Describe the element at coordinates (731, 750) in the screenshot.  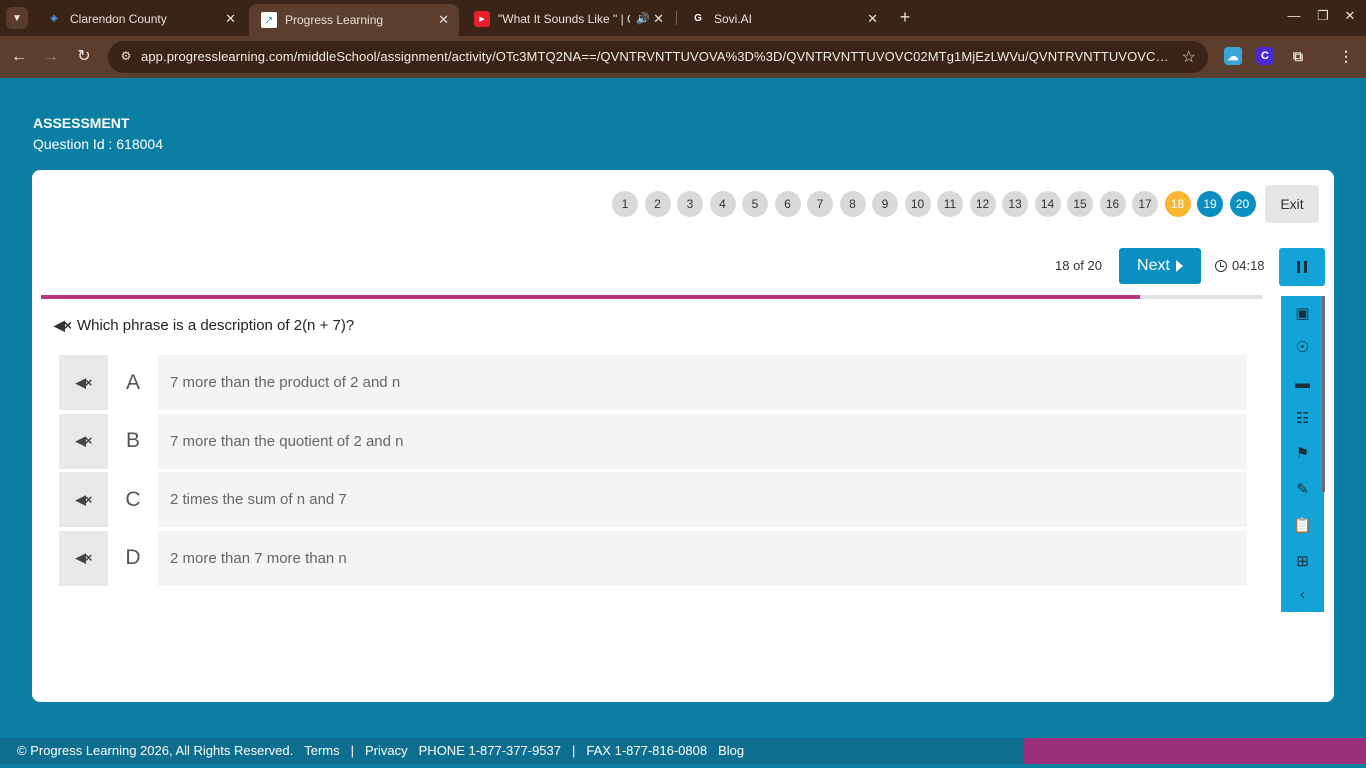
I see `footer-blog-link: Blog` at that location.